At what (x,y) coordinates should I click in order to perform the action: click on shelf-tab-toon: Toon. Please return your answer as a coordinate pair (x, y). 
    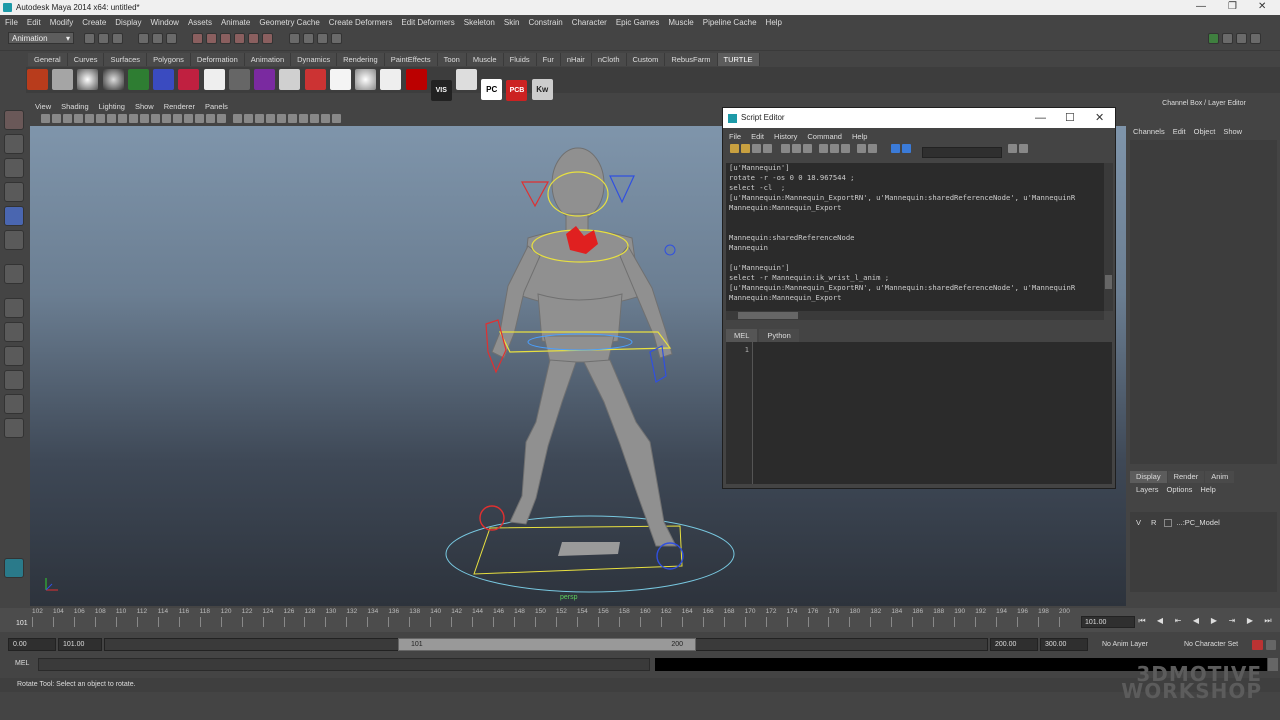
    Looking at the image, I should click on (452, 59).